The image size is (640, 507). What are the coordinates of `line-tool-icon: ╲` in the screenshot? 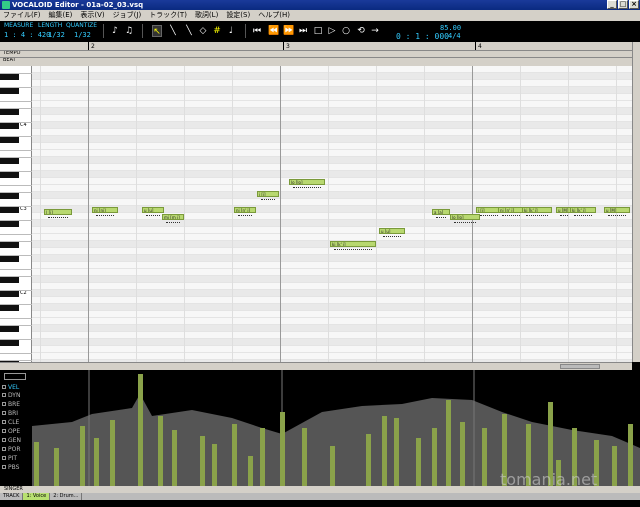 It's located at (189, 31).